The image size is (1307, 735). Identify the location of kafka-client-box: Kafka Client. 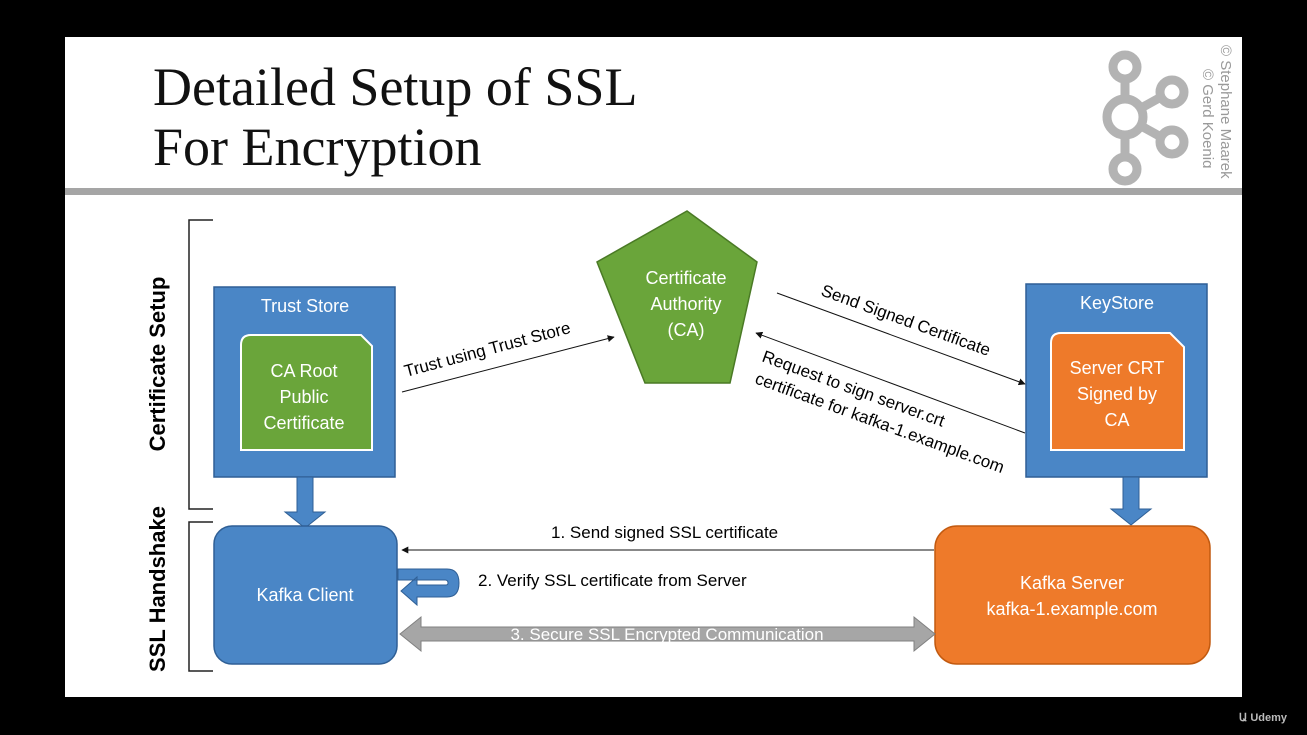
(305, 595).